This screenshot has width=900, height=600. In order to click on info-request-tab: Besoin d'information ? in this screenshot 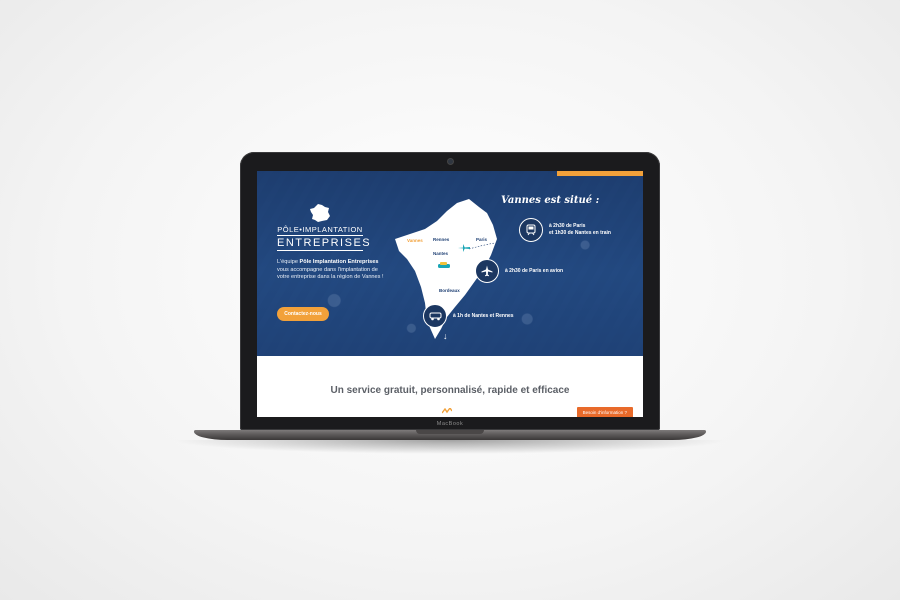, I will do `click(604, 412)`.